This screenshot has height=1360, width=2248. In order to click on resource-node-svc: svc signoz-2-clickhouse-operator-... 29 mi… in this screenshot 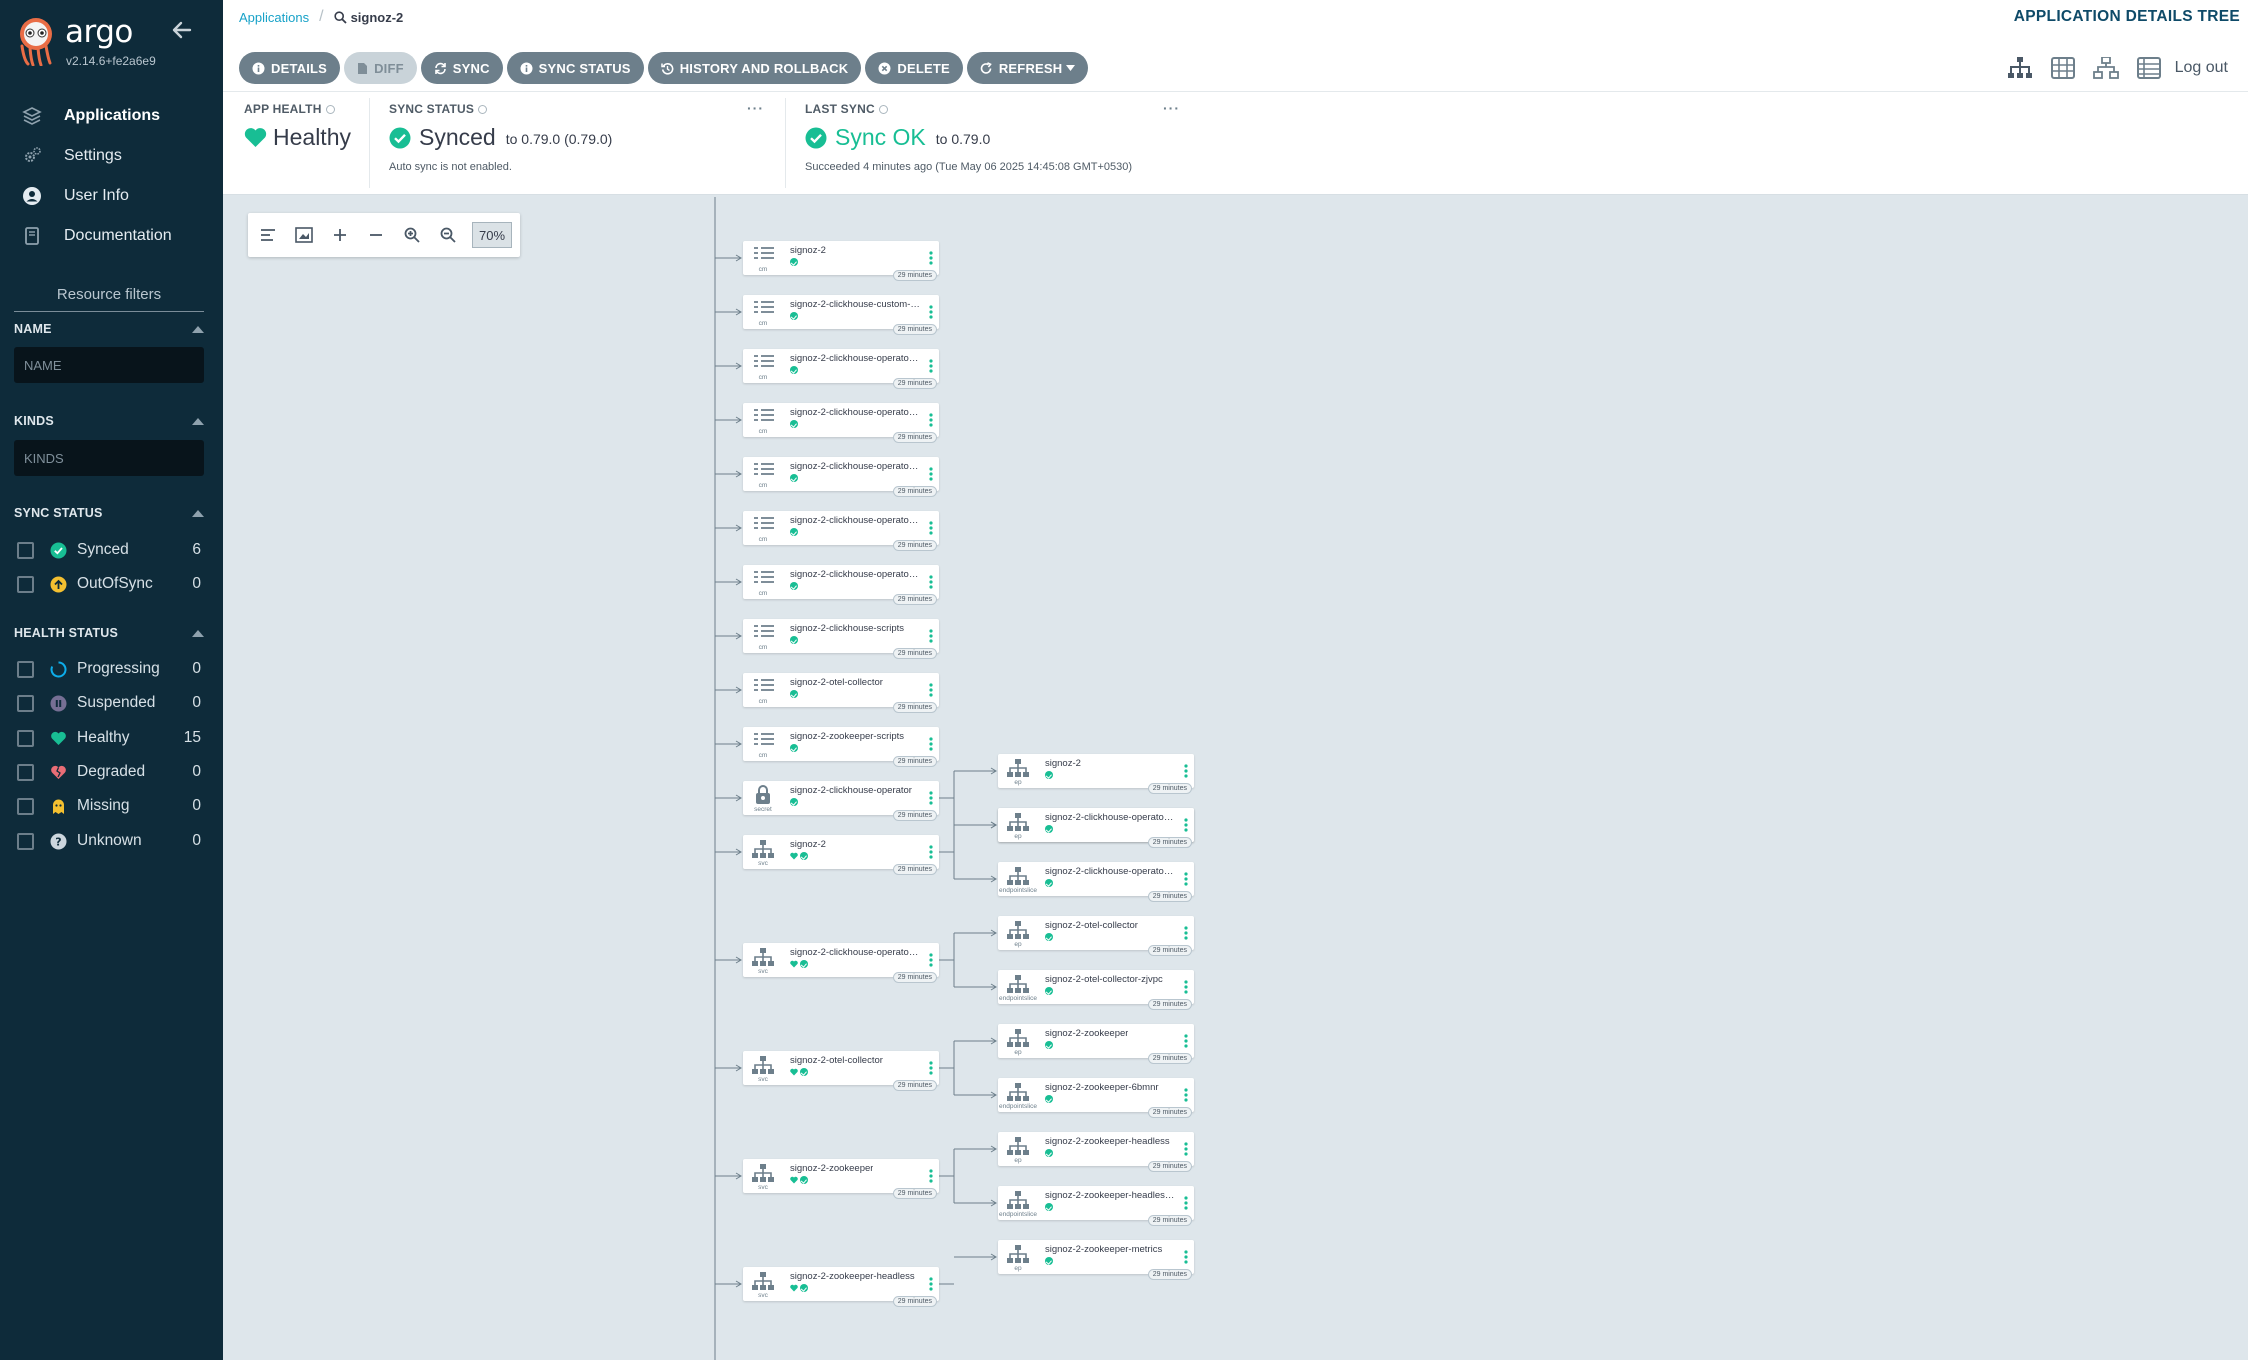, I will do `click(841, 963)`.